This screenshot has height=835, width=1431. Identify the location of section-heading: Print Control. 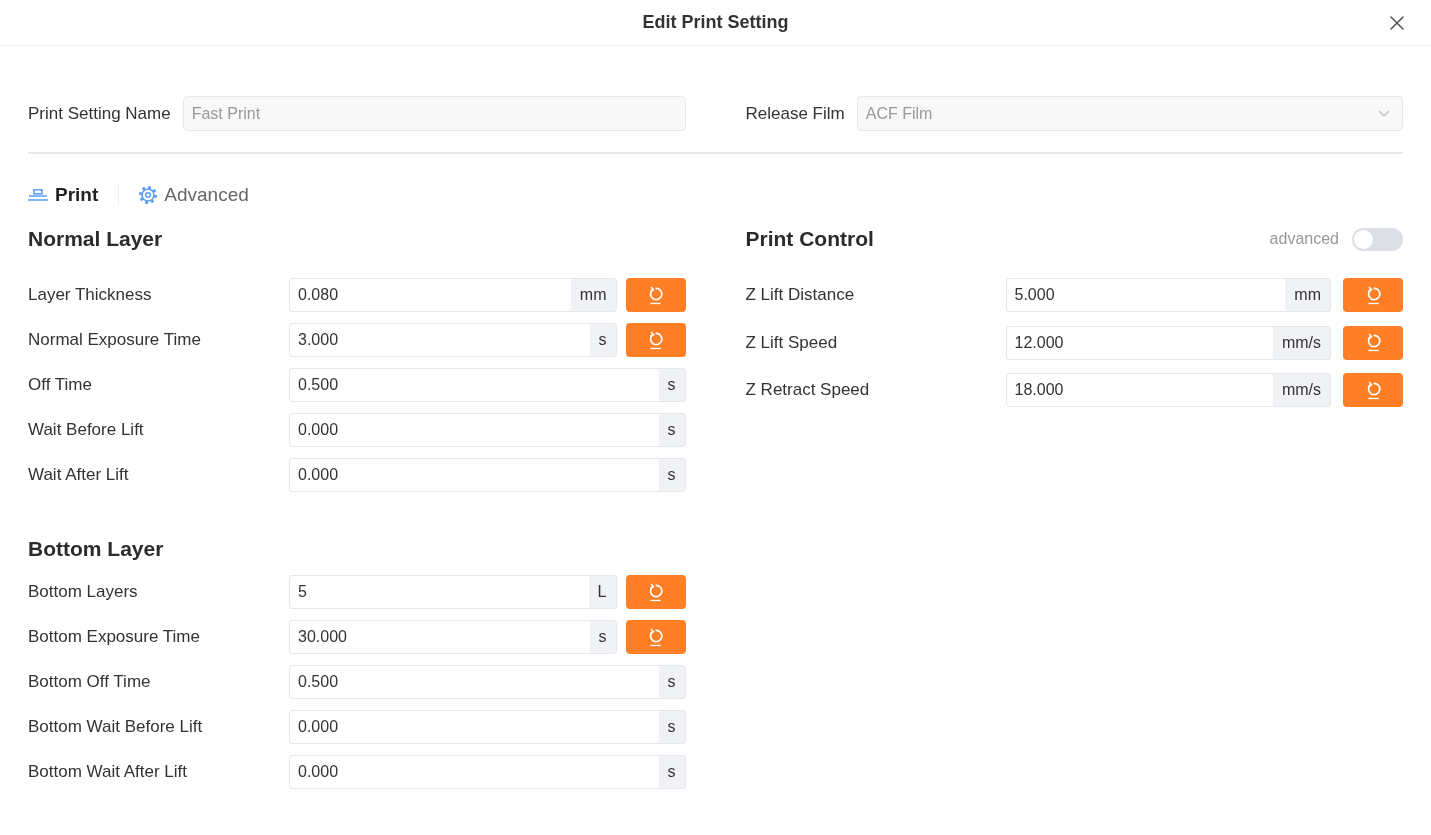
(809, 239).